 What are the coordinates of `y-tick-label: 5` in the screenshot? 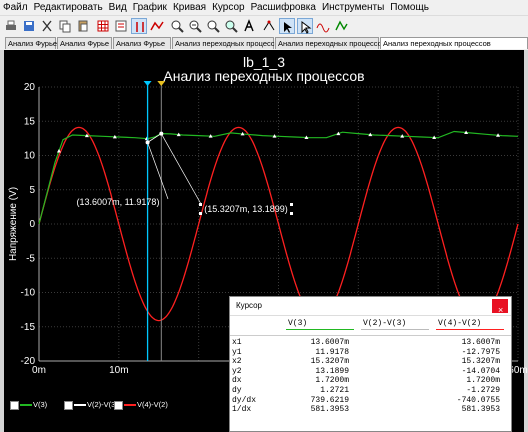 It's located at (32, 190).